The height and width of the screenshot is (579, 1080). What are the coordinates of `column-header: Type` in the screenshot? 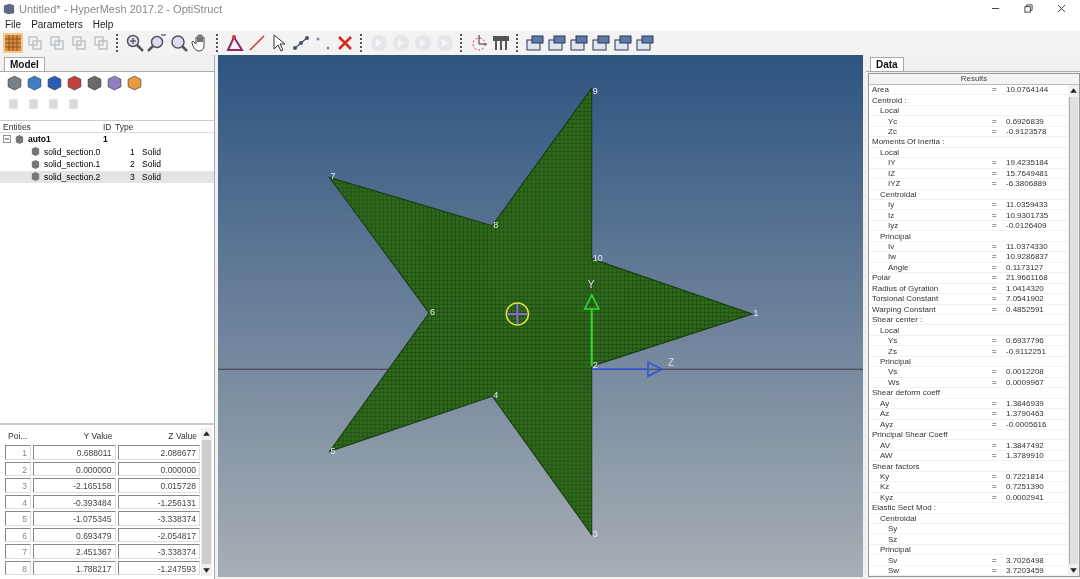 It's located at (135, 126).